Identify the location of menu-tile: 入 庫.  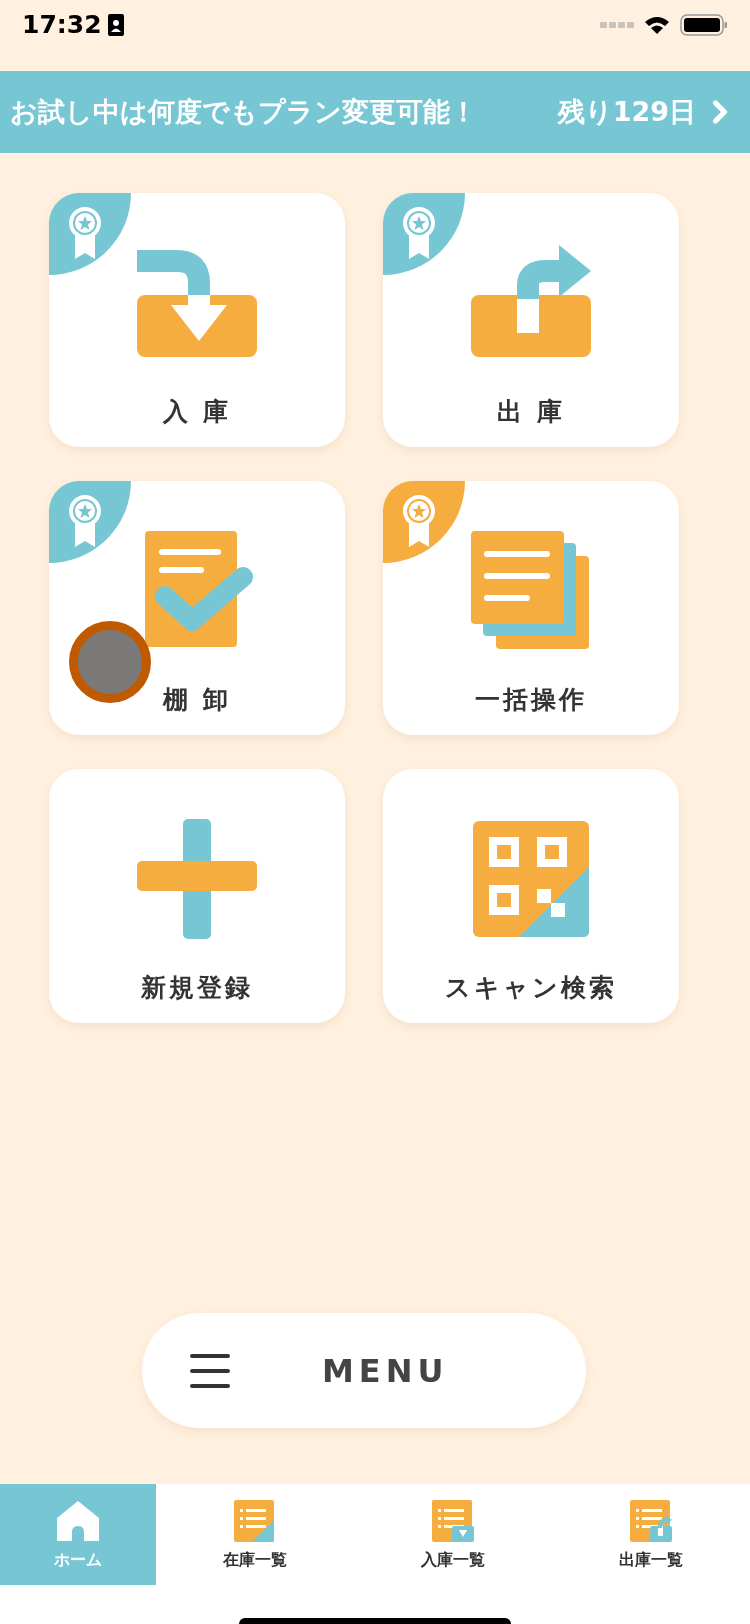
(197, 320).